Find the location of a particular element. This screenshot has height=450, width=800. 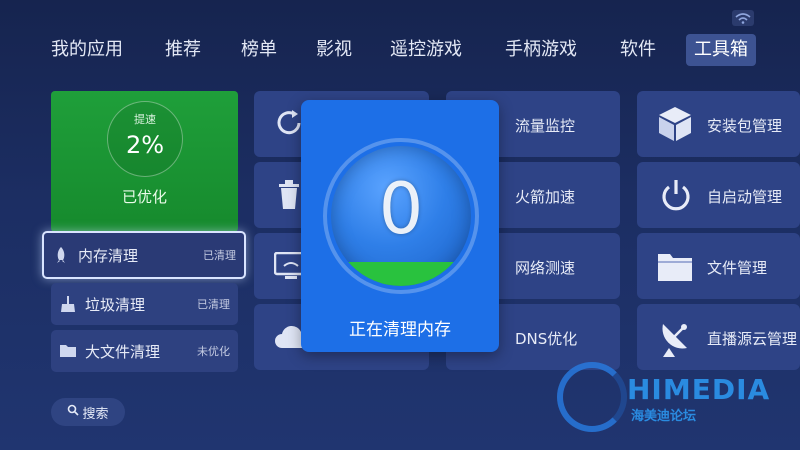

rocket-boost-label: 火箭加速 is located at coordinates (545, 197).